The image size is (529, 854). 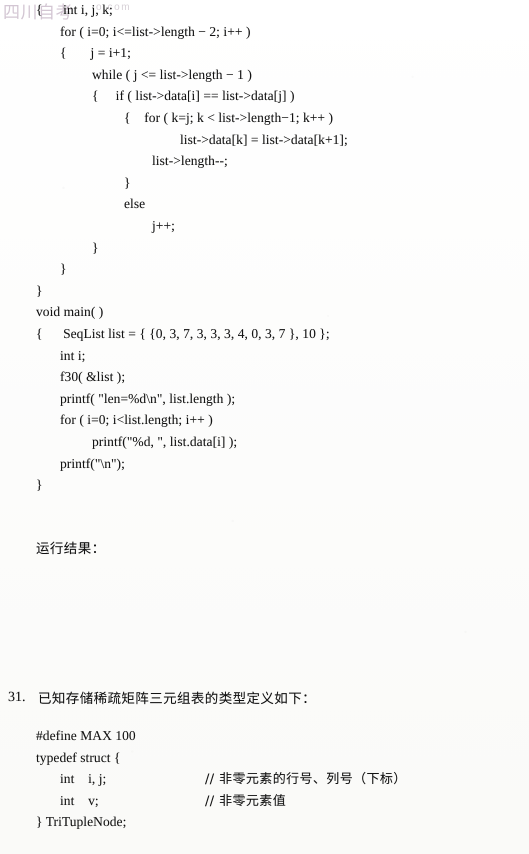 What do you see at coordinates (306, 779) in the screenshot?
I see `code-comment: // 非零元素的行号、列号（下标）` at bounding box center [306, 779].